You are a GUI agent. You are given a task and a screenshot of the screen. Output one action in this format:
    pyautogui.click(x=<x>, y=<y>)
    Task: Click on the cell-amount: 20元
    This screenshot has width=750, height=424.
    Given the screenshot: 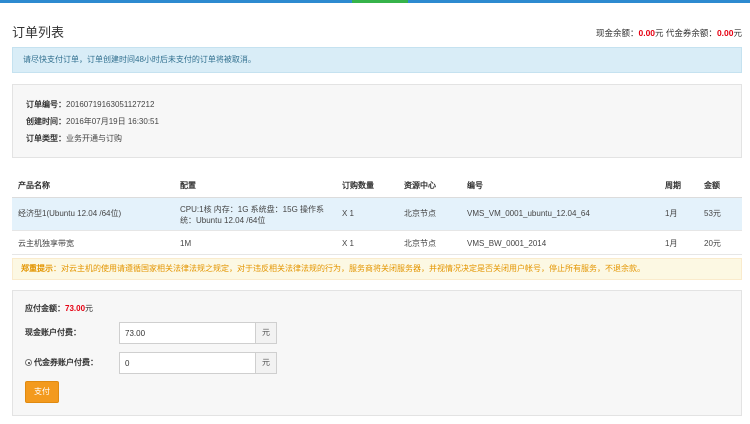 What is the action you would take?
    pyautogui.click(x=712, y=243)
    